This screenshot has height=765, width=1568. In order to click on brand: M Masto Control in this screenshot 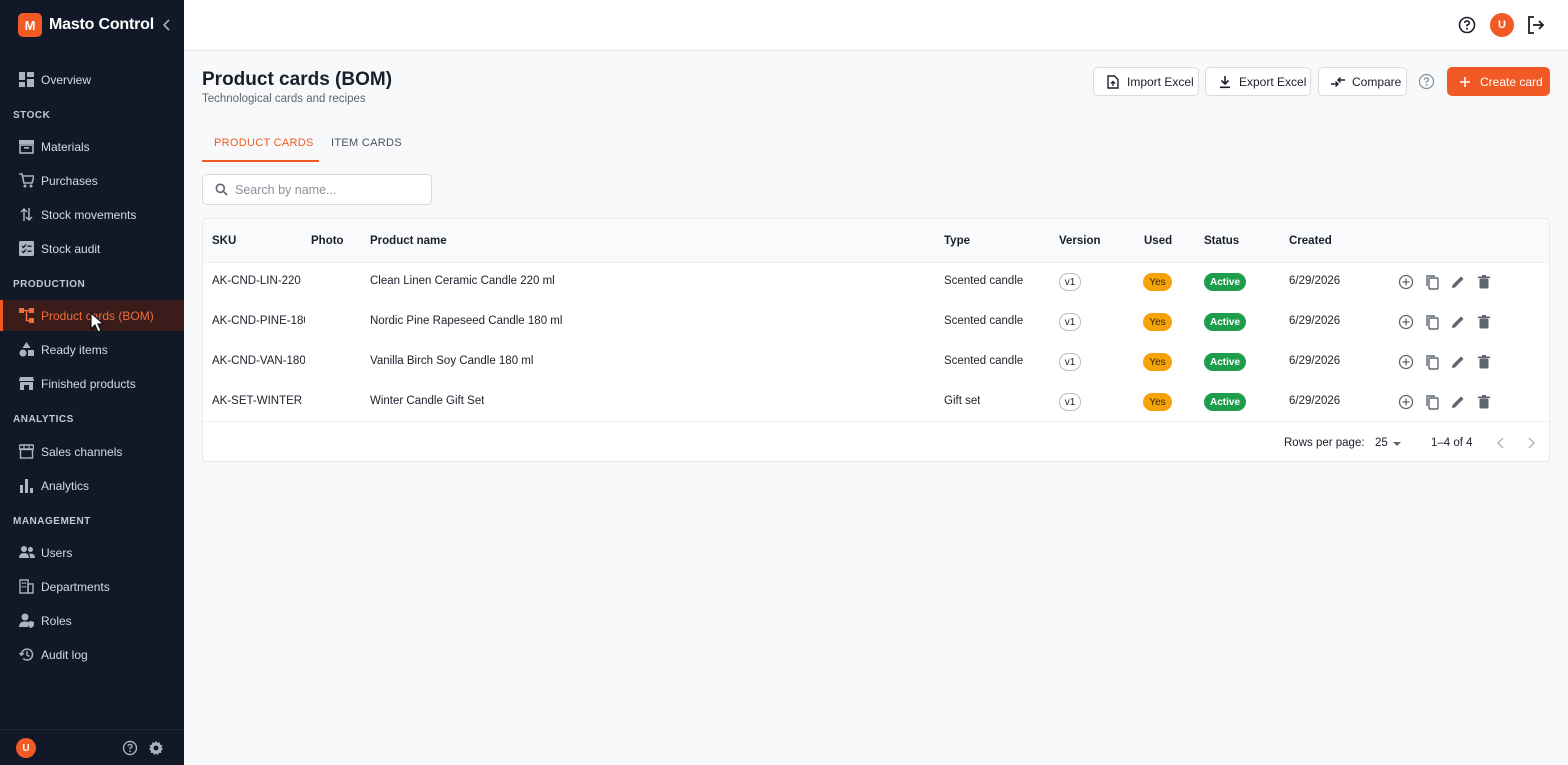, I will do `click(86, 25)`.